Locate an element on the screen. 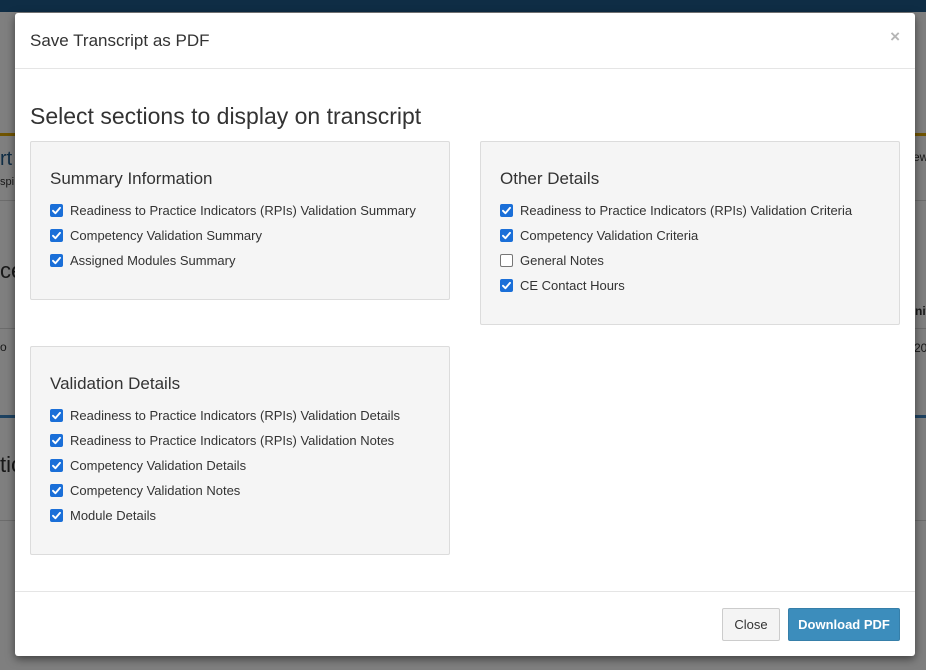 This screenshot has height=670, width=926. checkbox-unchecked is located at coordinates (506, 260).